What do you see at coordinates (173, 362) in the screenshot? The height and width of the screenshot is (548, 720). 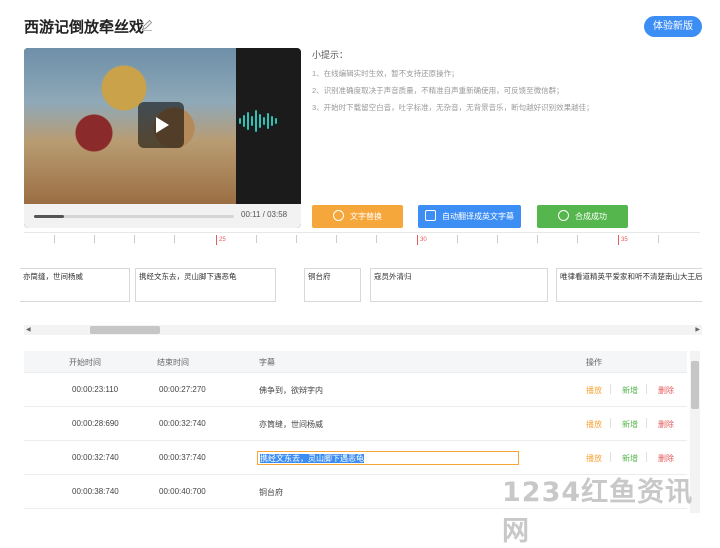 I see `column-end: 结束时间` at bounding box center [173, 362].